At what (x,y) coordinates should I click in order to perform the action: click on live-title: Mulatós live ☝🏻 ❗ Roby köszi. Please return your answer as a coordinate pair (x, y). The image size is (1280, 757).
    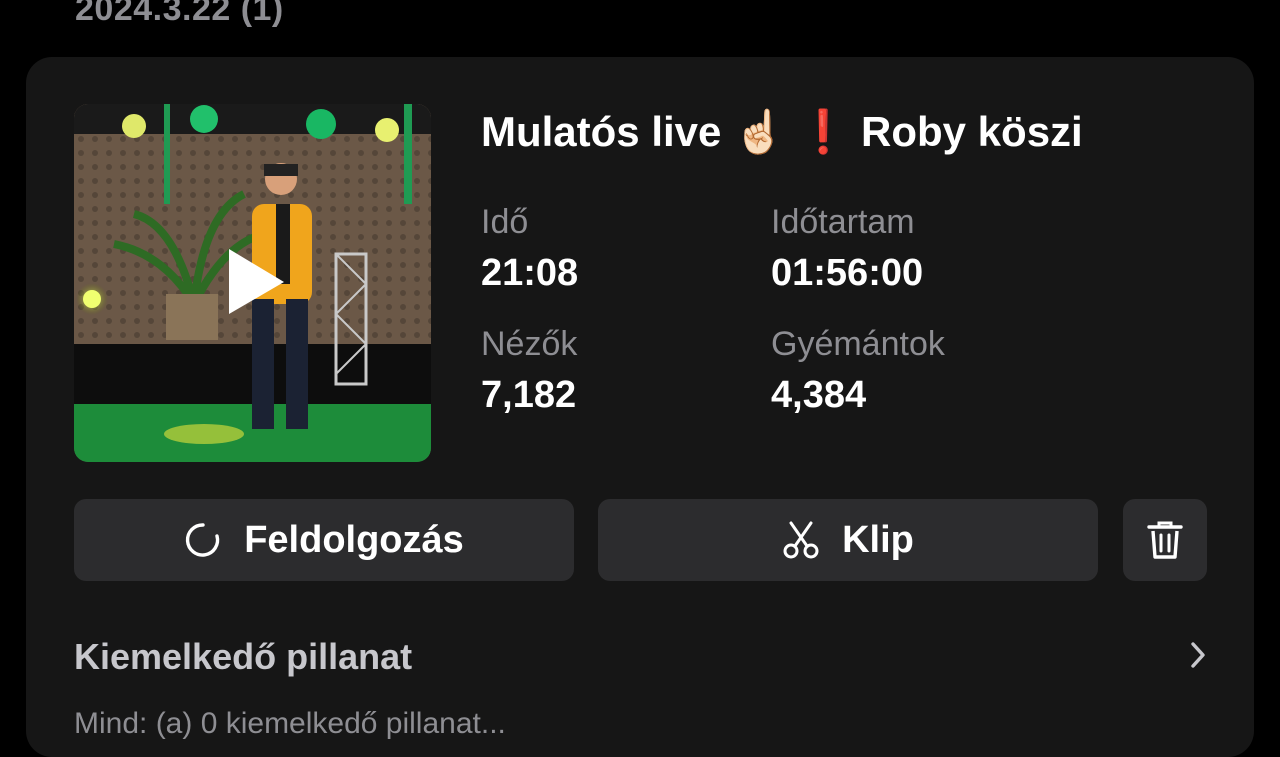
    Looking at the image, I should click on (782, 132).